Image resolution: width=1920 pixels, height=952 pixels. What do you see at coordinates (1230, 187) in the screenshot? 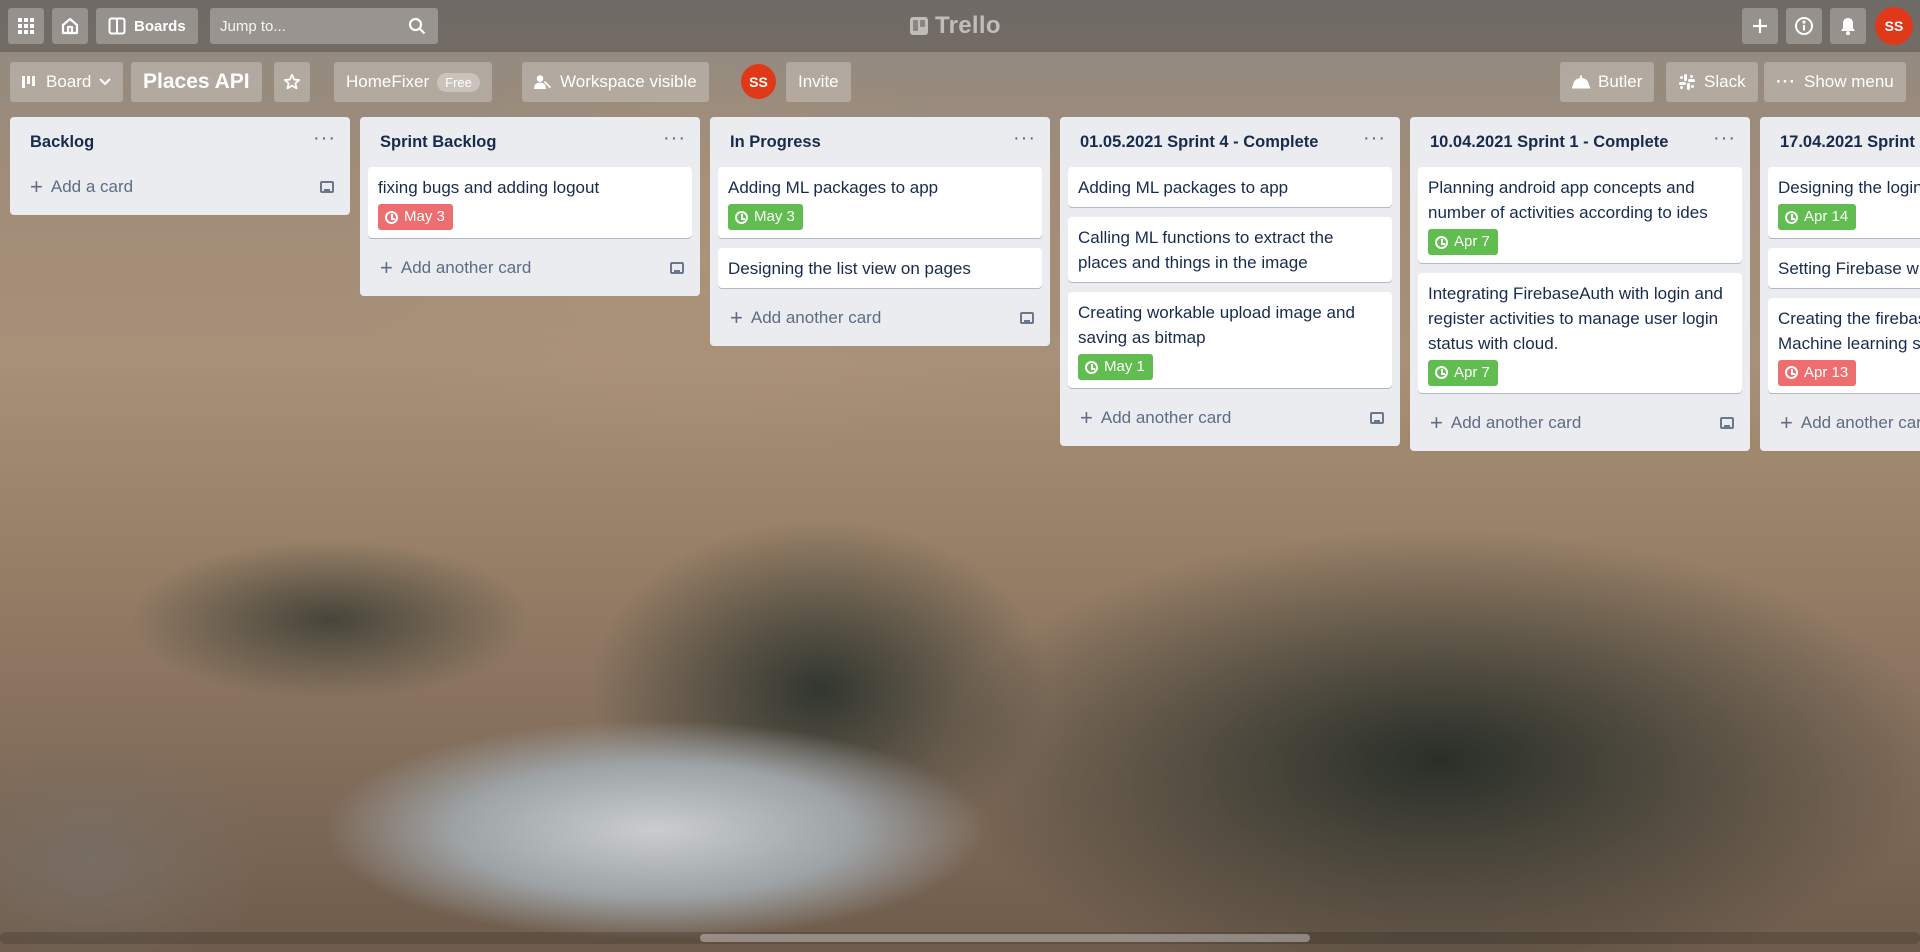
I see `card: Adding ML packages to app` at bounding box center [1230, 187].